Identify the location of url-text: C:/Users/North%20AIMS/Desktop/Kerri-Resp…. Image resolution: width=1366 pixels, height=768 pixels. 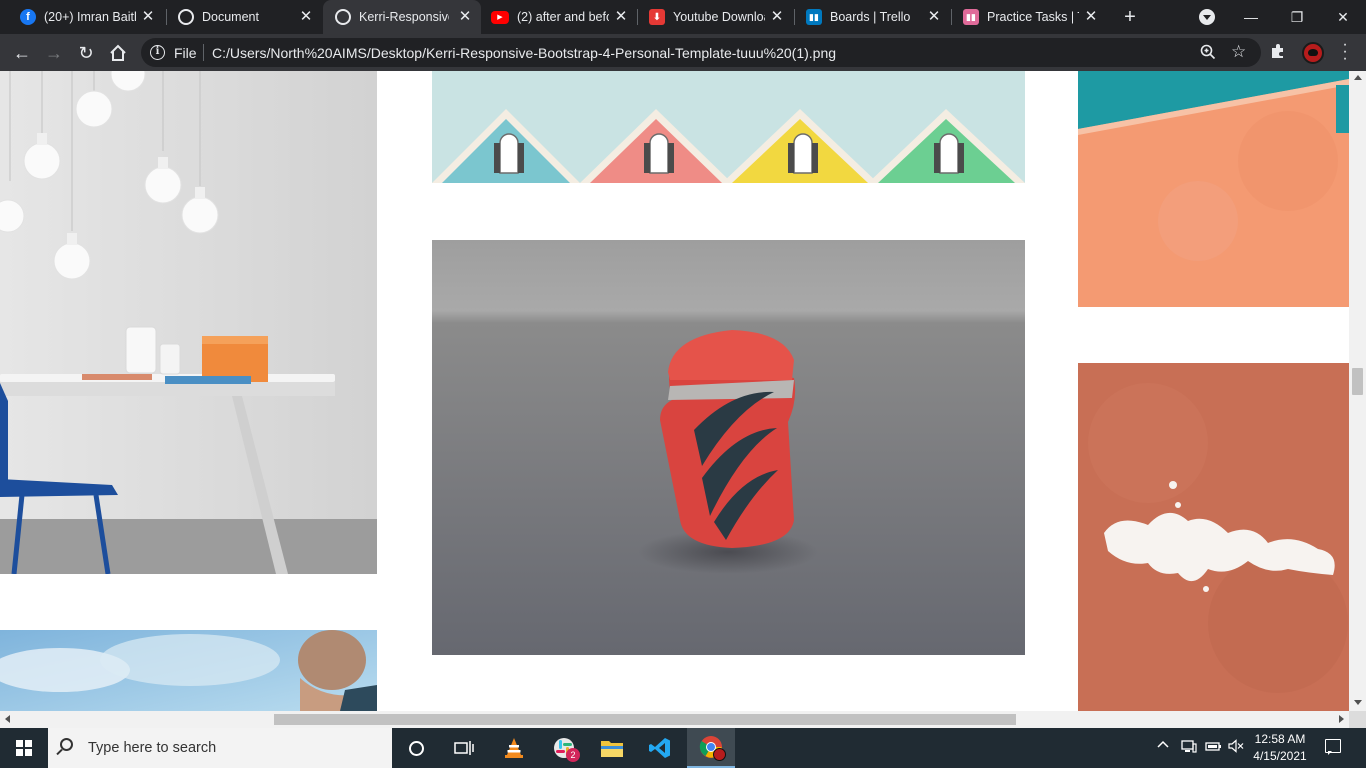
(524, 53).